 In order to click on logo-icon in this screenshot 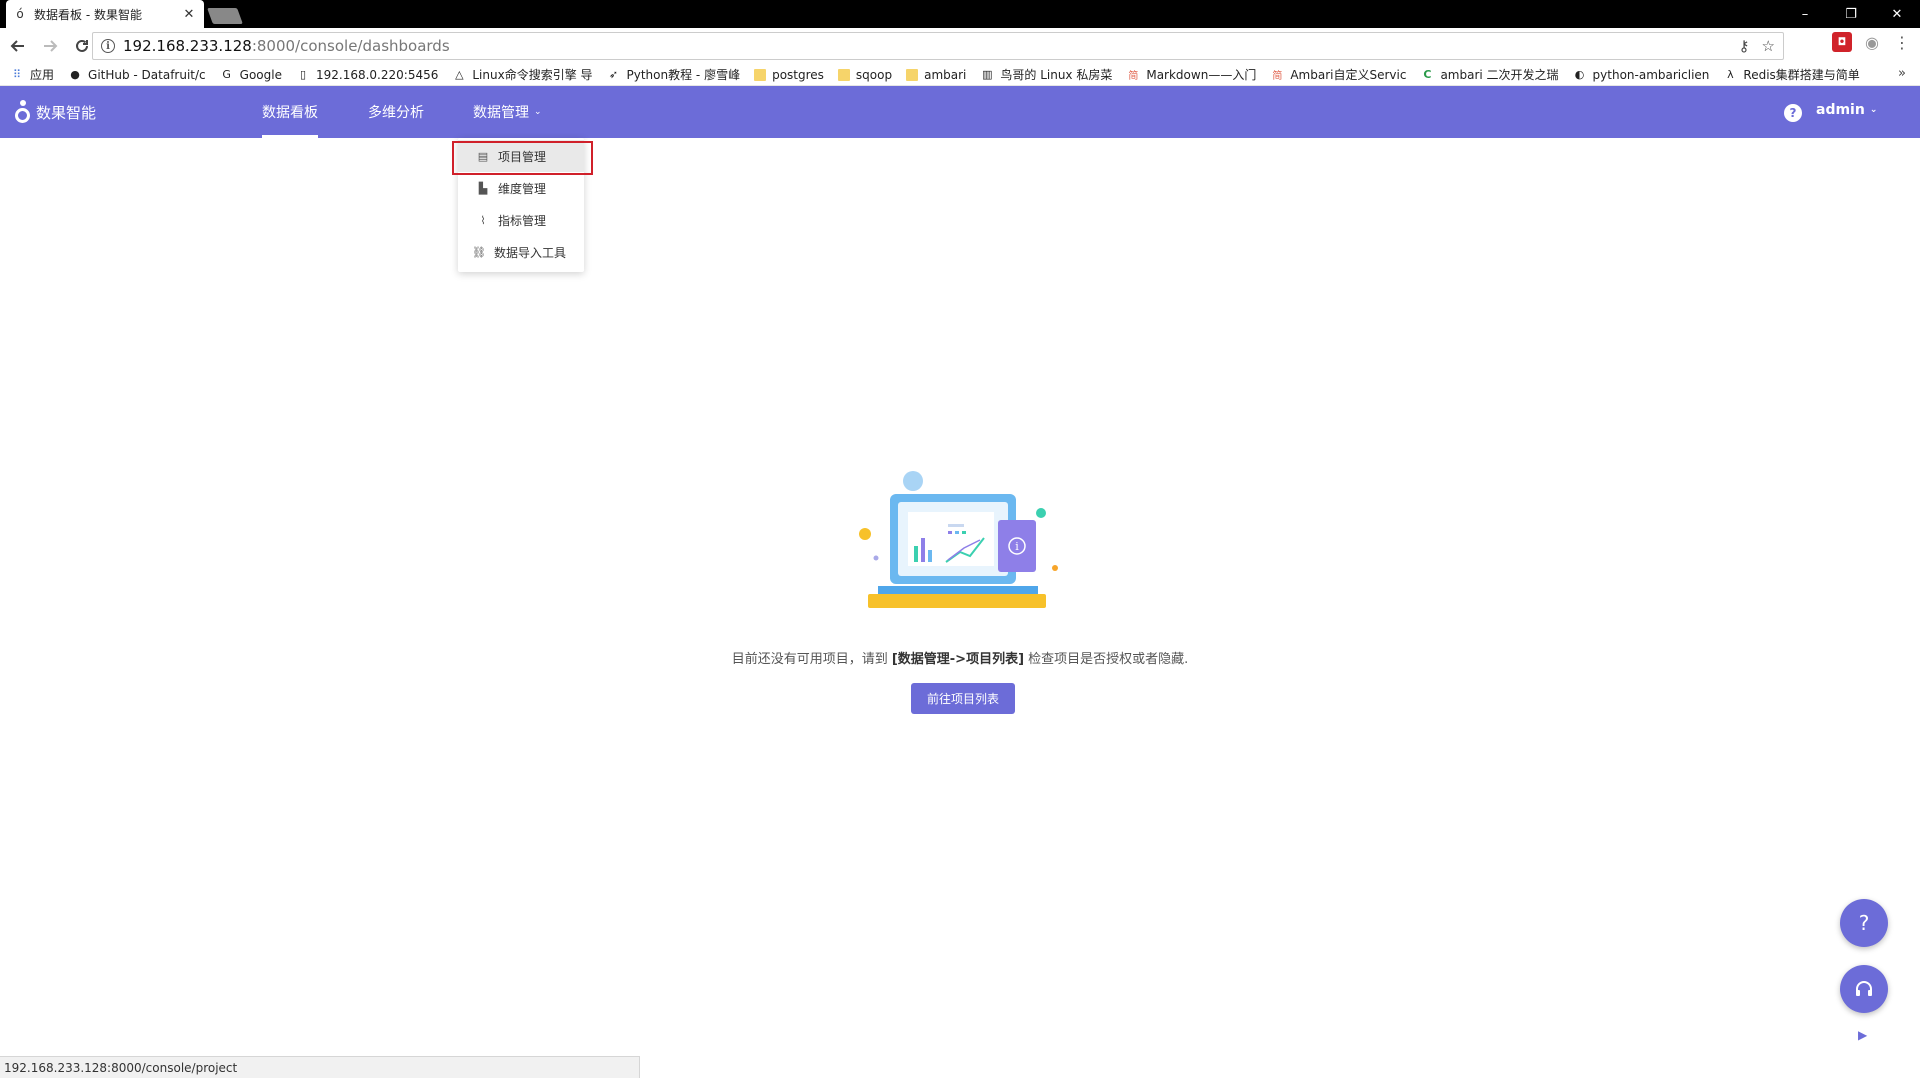, I will do `click(23, 112)`.